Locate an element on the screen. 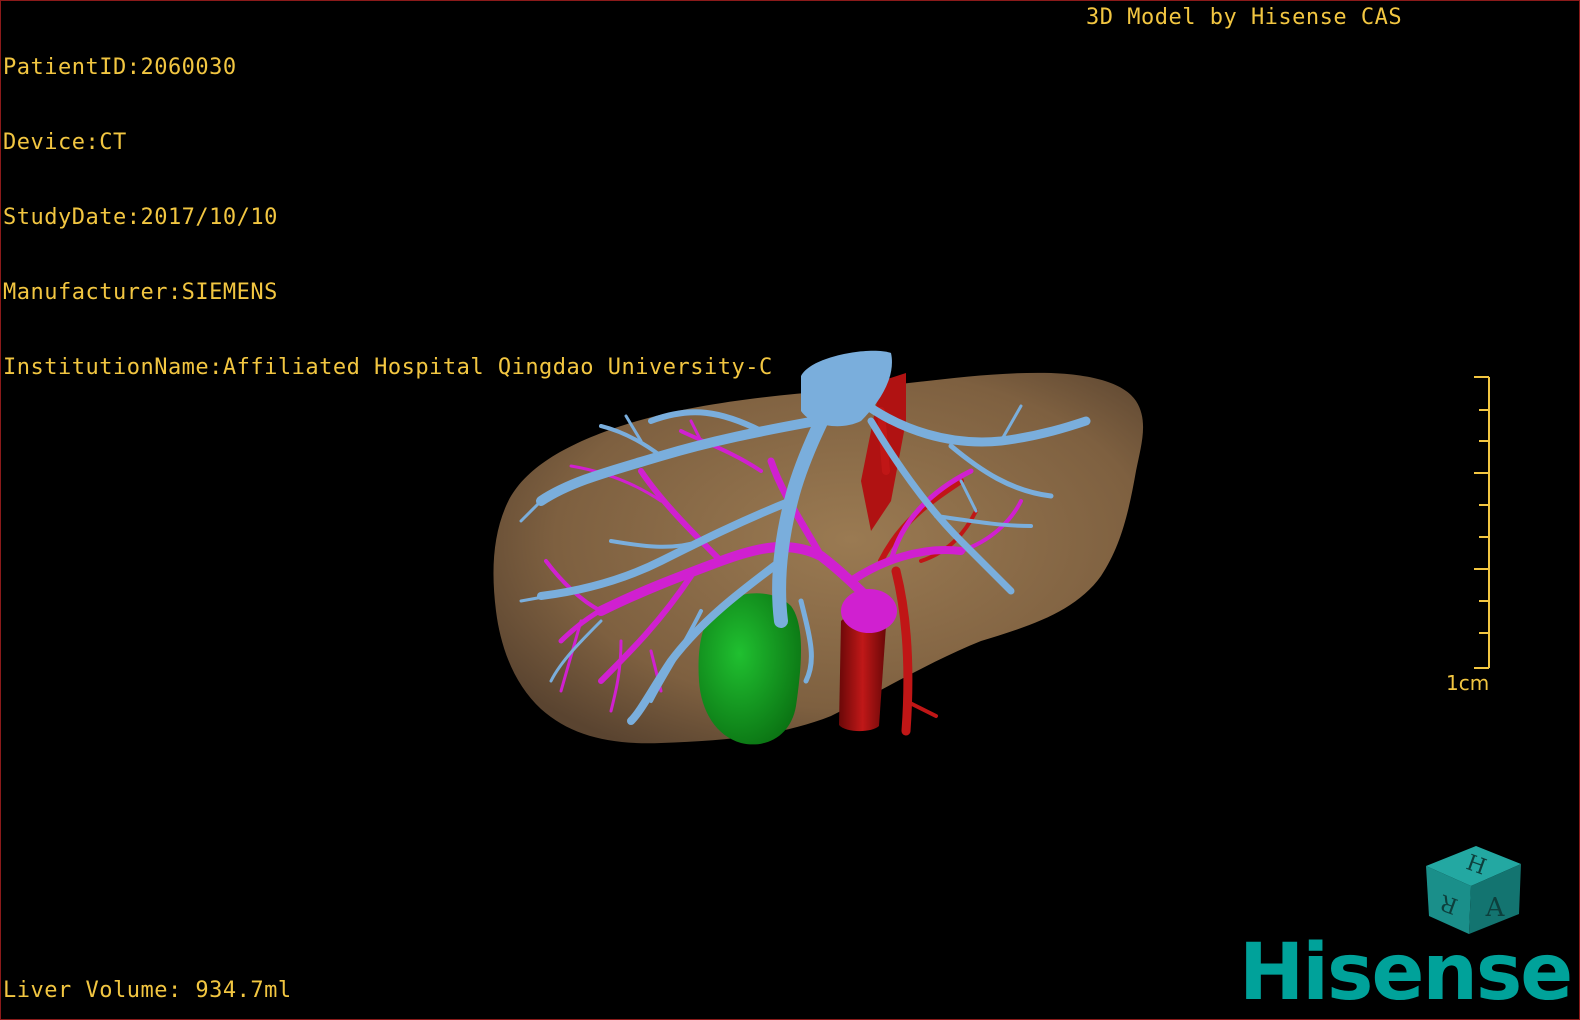 The width and height of the screenshot is (1580, 1020). patient-id: PatientID:2060030 is located at coordinates (120, 67).